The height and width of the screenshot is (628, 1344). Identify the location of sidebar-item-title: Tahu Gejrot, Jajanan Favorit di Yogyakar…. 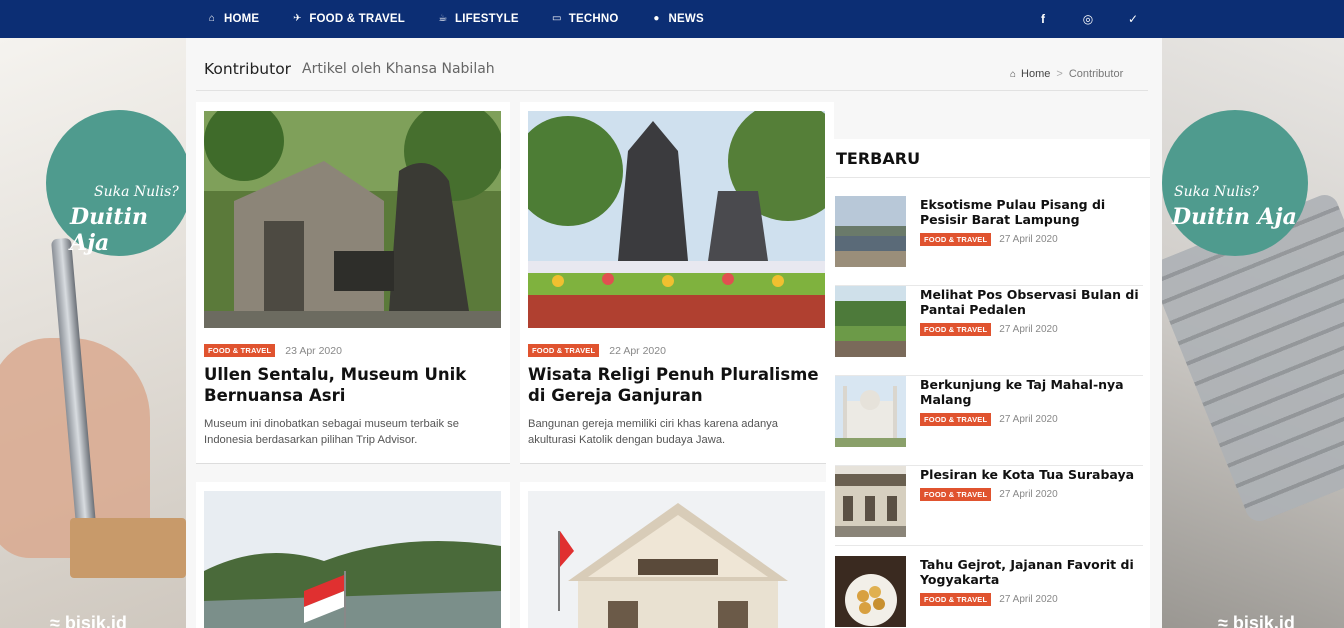
(1030, 572).